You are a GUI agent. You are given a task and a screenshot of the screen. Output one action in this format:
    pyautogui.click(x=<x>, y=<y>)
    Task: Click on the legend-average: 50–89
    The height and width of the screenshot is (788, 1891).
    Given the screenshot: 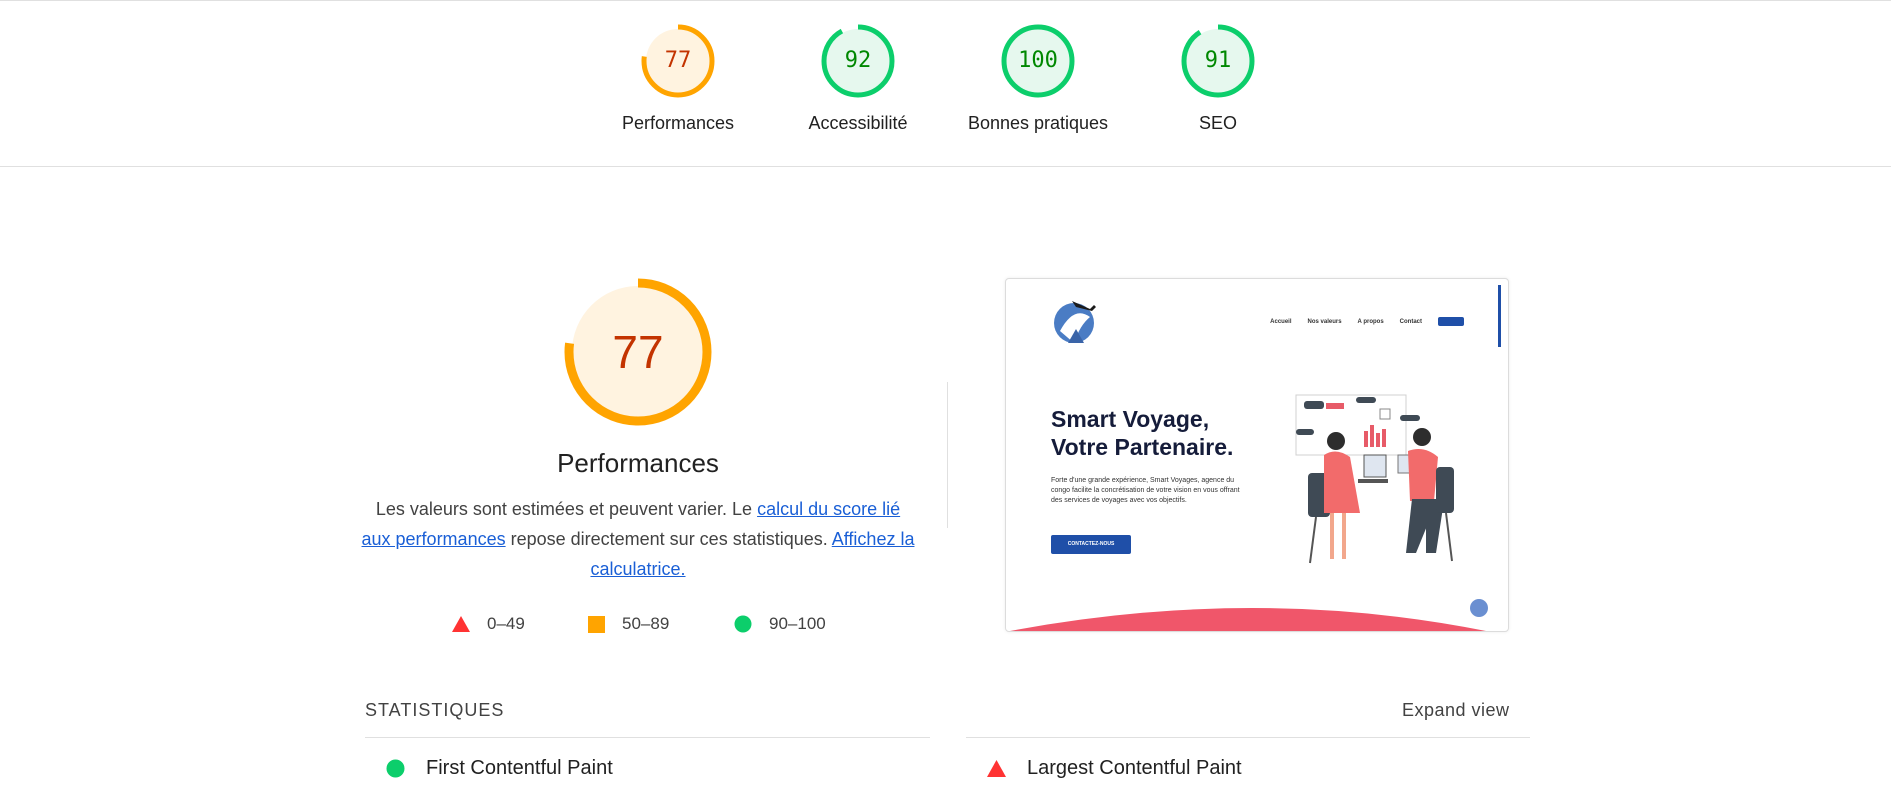 What is the action you would take?
    pyautogui.click(x=628, y=624)
    